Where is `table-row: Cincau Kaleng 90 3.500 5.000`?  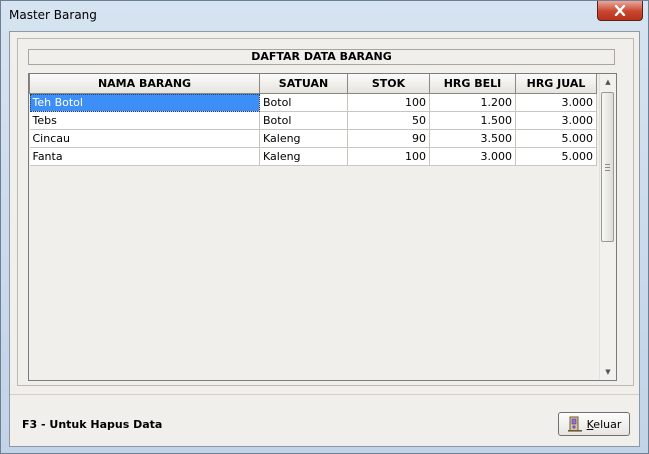
table-row: Cincau Kaleng 90 3.500 5.000 is located at coordinates (313, 138).